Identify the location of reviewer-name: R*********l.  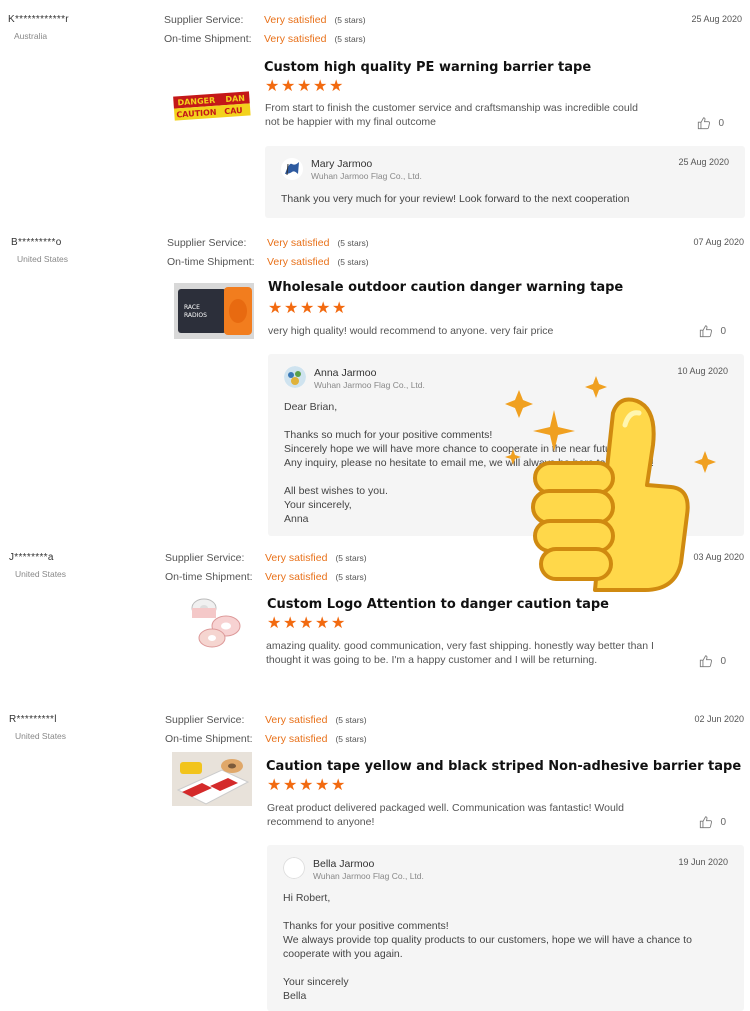
(33, 719).